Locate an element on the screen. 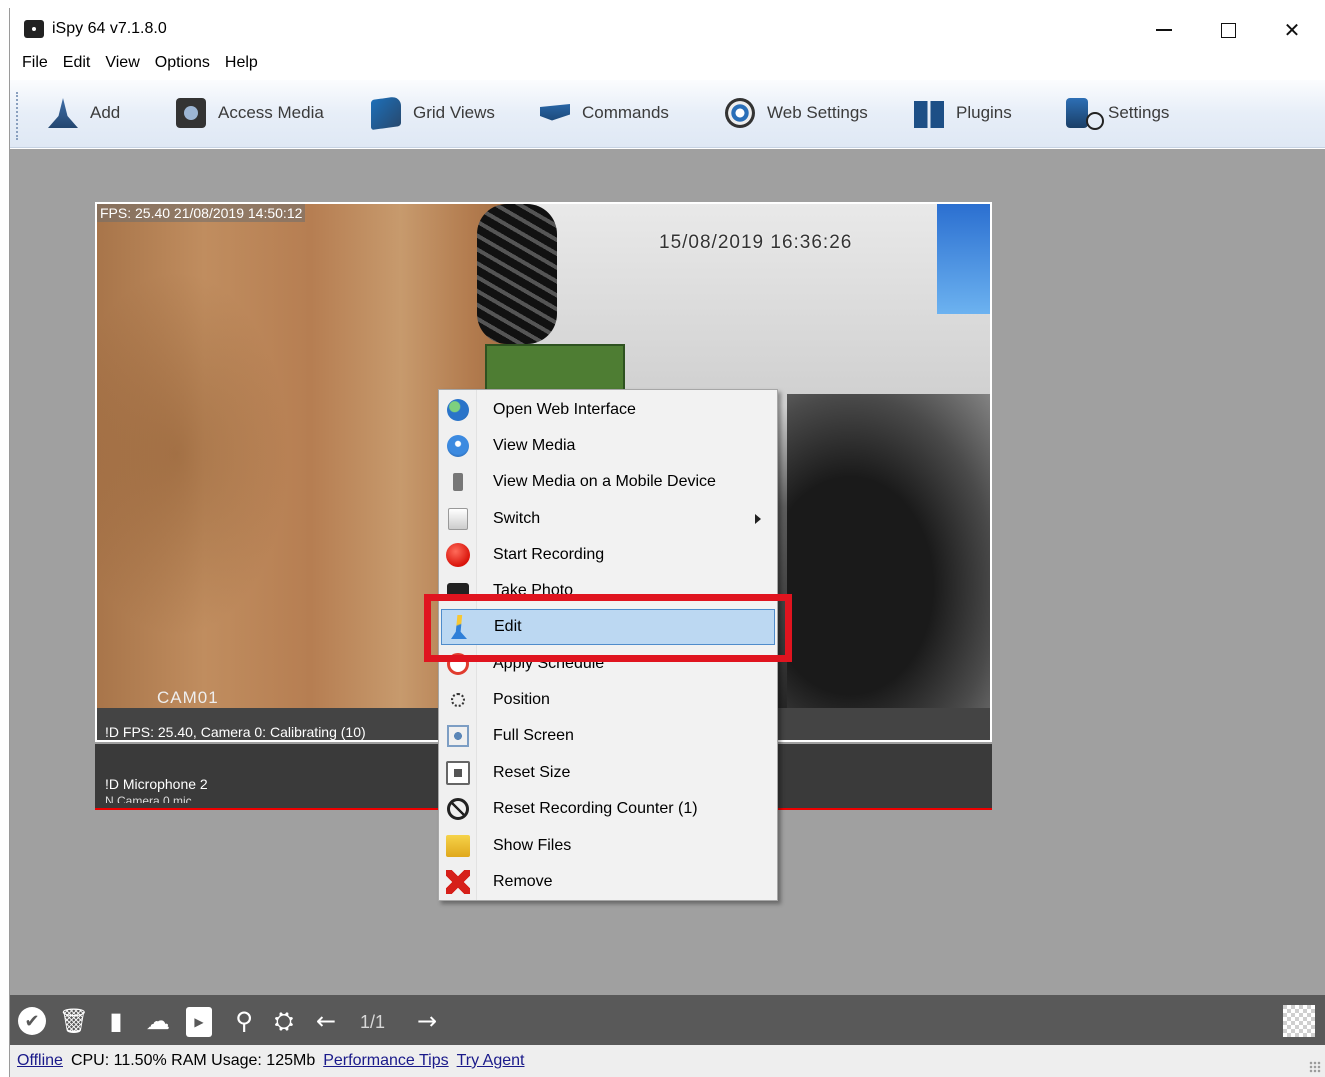 The width and height of the screenshot is (1325, 1077). feed-dark-region is located at coordinates (888, 551).